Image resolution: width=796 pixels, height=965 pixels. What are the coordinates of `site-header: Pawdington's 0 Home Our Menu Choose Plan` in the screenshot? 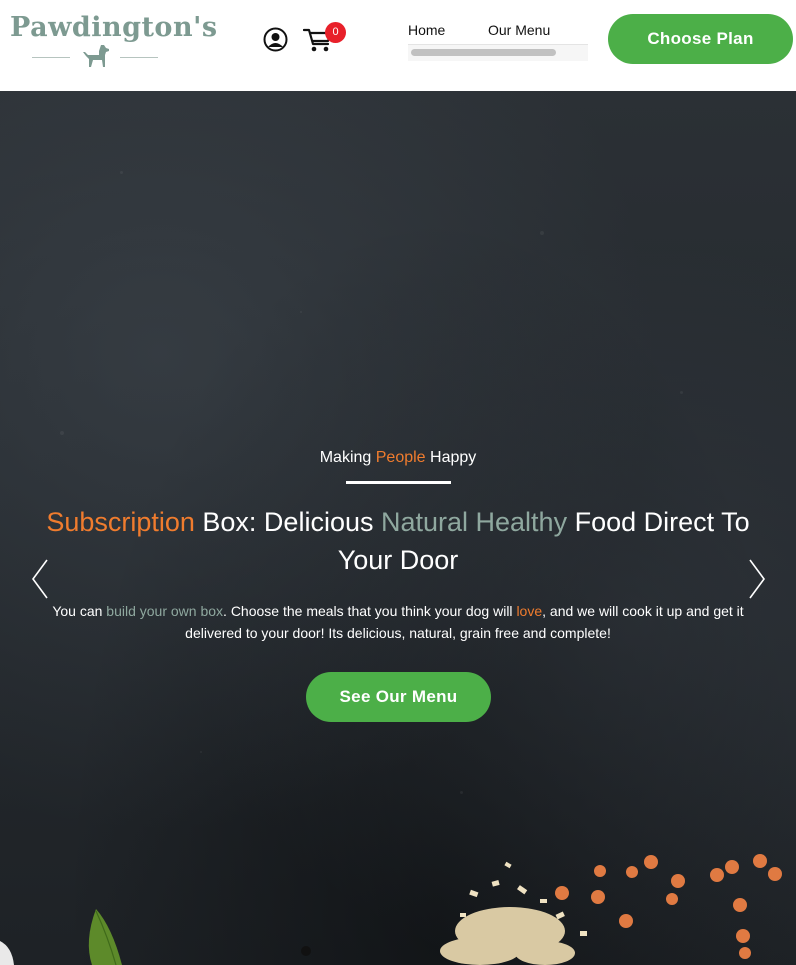 It's located at (398, 45).